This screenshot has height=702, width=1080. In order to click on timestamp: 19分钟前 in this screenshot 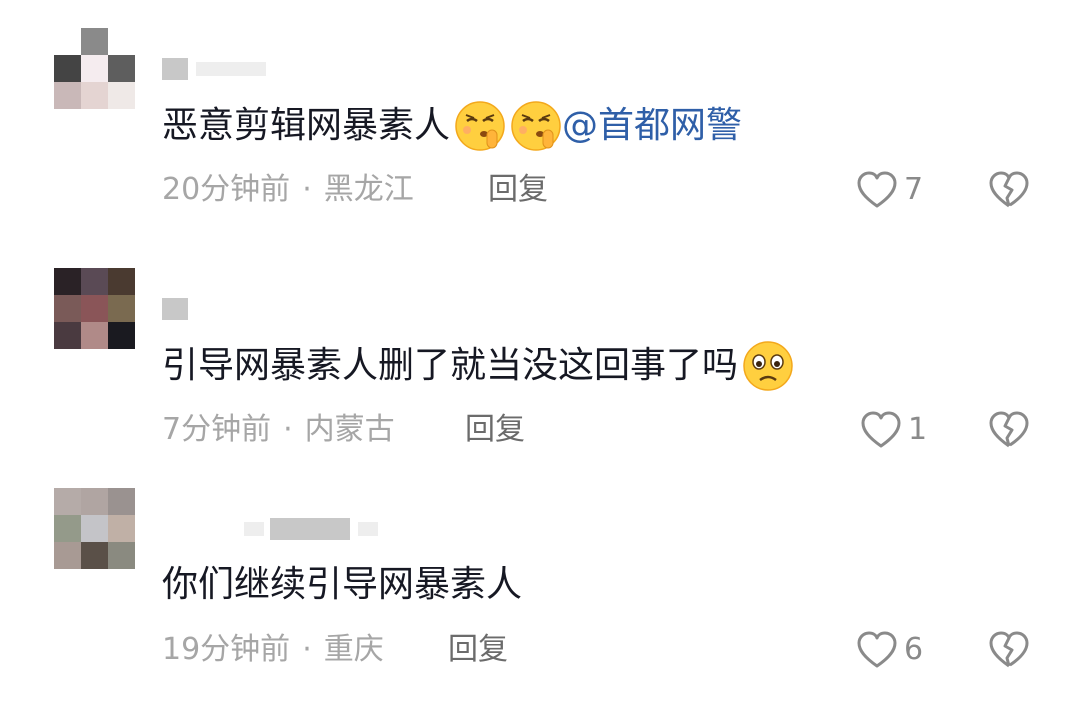, I will do `click(226, 649)`.